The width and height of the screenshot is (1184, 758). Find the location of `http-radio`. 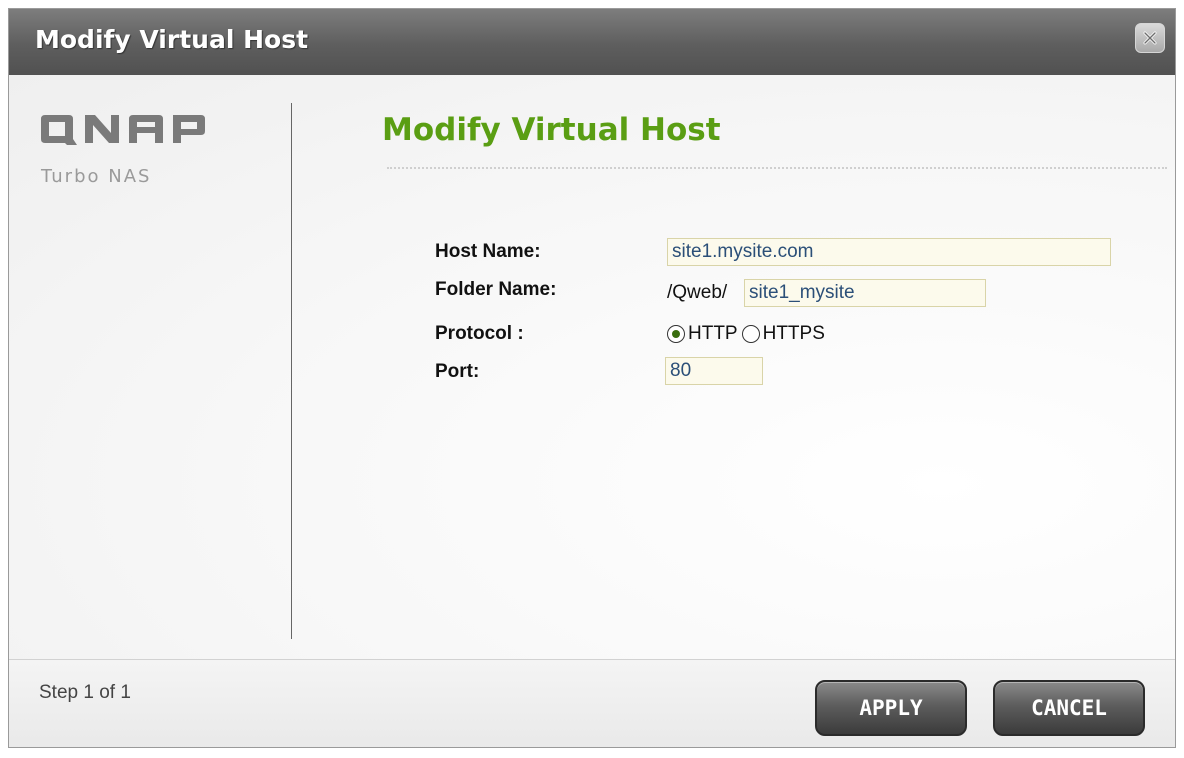

http-radio is located at coordinates (676, 334).